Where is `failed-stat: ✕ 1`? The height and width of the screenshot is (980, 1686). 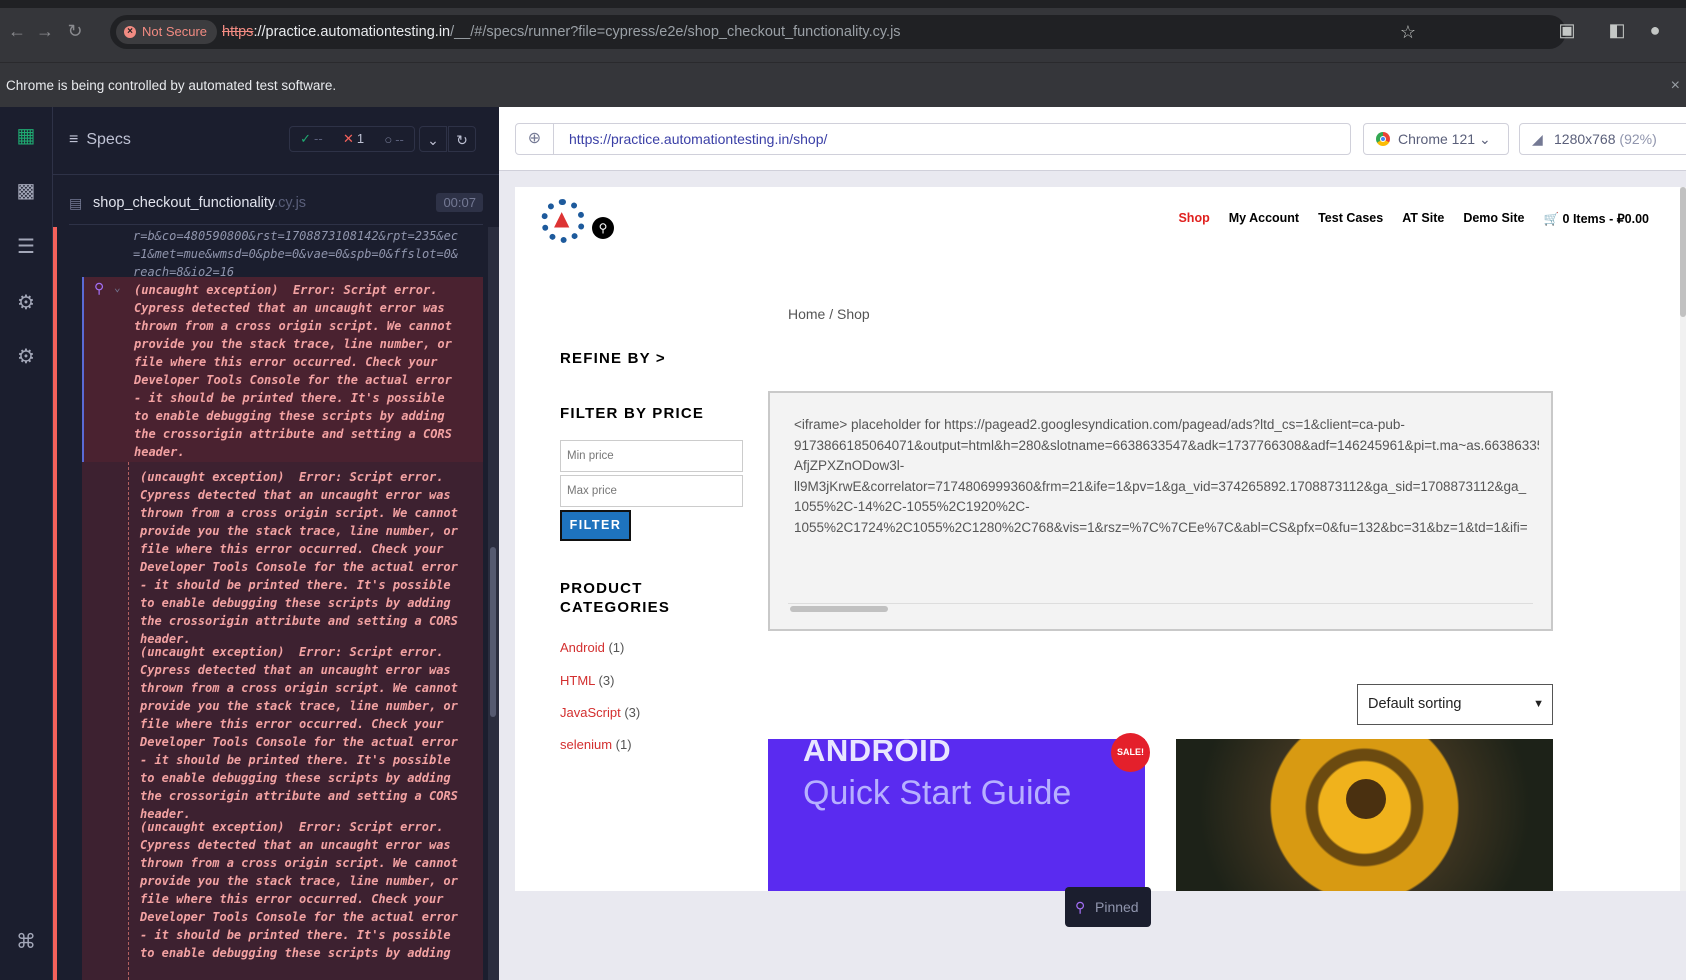
failed-stat: ✕ 1 is located at coordinates (353, 138).